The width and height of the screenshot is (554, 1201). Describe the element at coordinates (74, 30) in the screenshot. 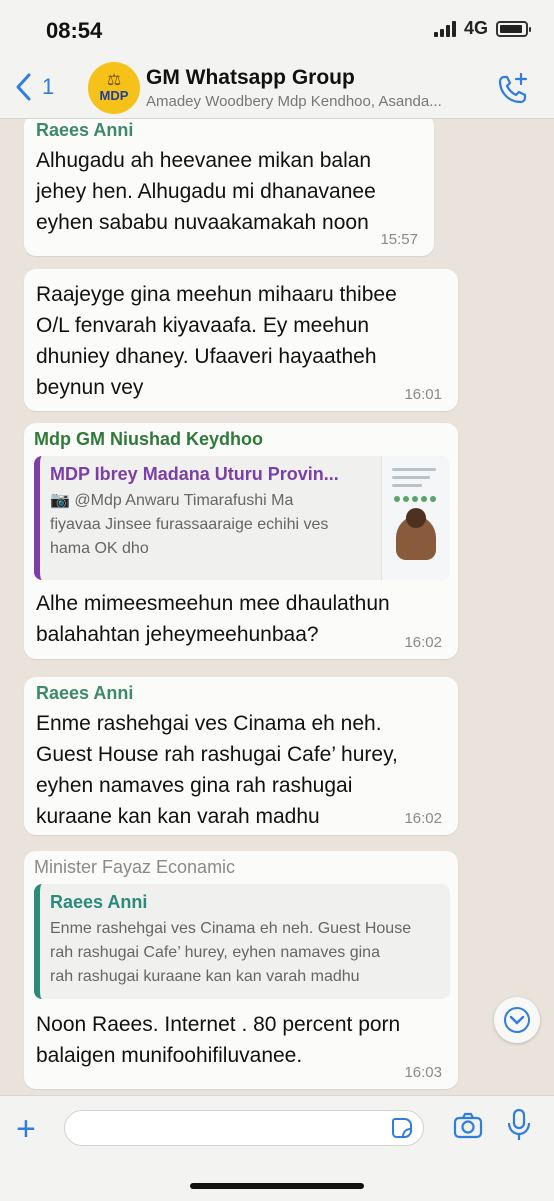

I see `status-time: 08:54` at that location.